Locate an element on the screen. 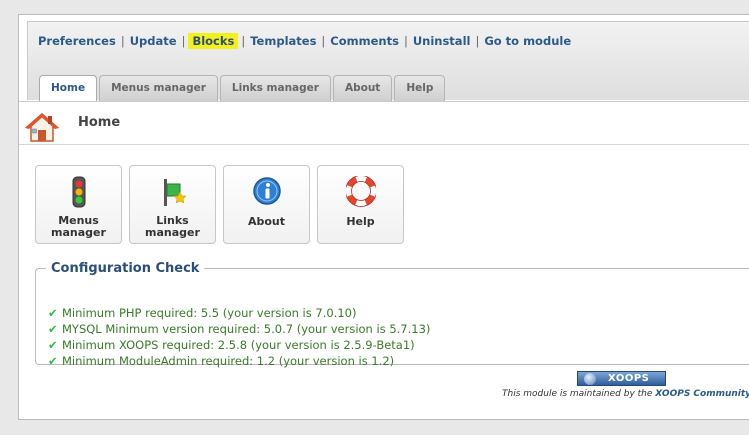  about-button: About is located at coordinates (266, 204).